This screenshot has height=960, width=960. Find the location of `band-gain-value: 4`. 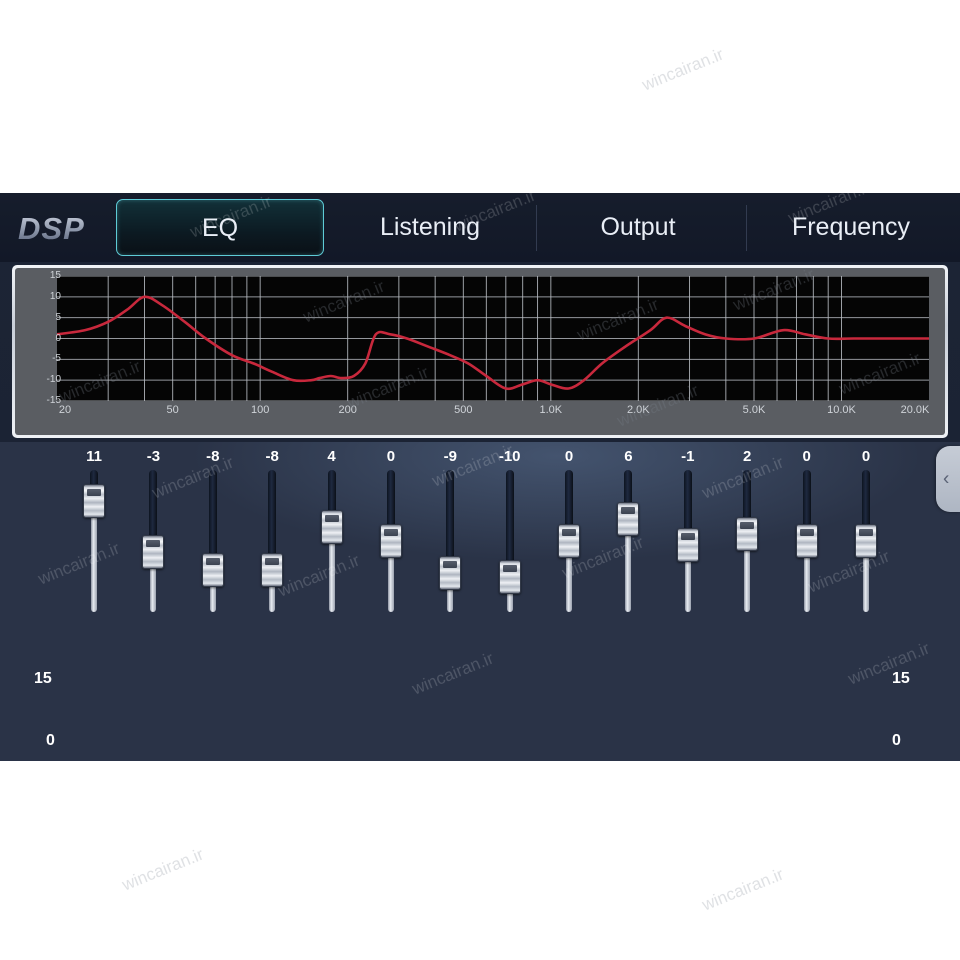

band-gain-value: 4 is located at coordinates (331, 456).